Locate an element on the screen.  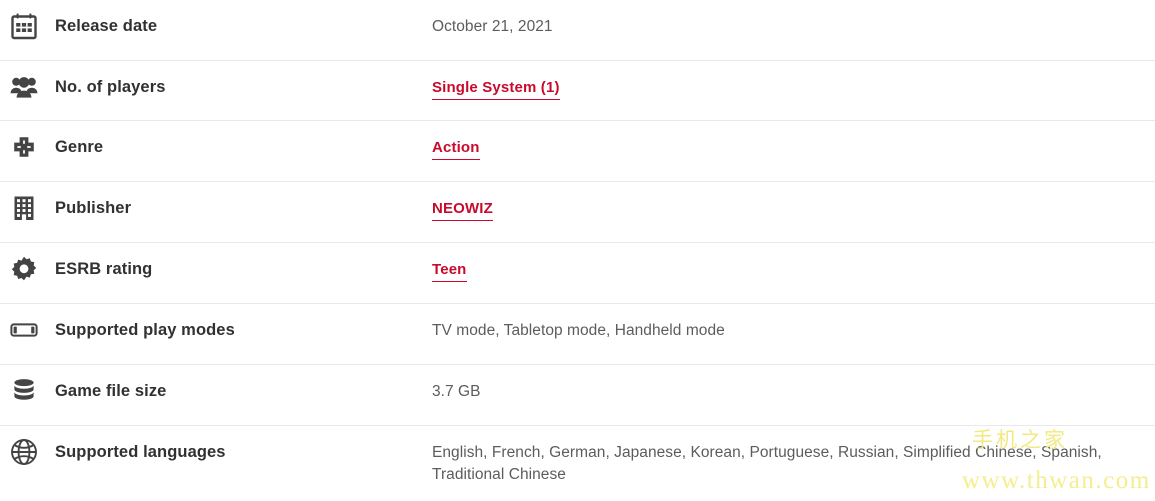
genre-link: Action is located at coordinates (456, 149).